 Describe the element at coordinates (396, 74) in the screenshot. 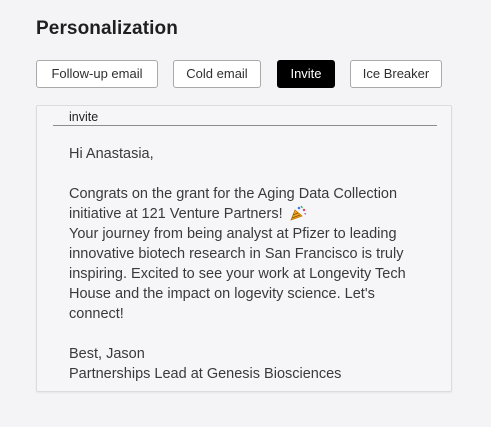

I see `tab-ice-breaker: Ice Breaker` at that location.